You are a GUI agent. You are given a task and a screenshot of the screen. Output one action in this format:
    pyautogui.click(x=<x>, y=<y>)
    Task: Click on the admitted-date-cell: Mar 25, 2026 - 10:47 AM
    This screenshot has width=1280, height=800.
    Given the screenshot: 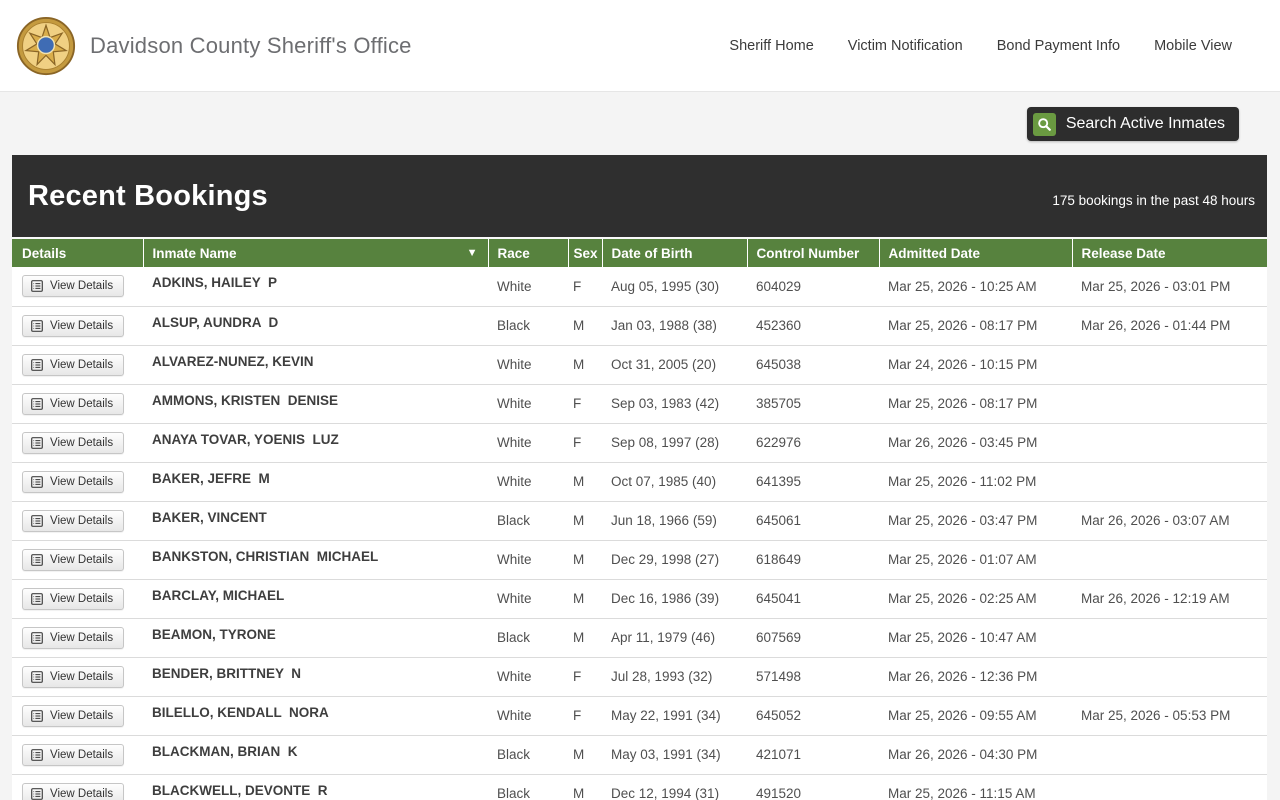 What is the action you would take?
    pyautogui.click(x=975, y=638)
    